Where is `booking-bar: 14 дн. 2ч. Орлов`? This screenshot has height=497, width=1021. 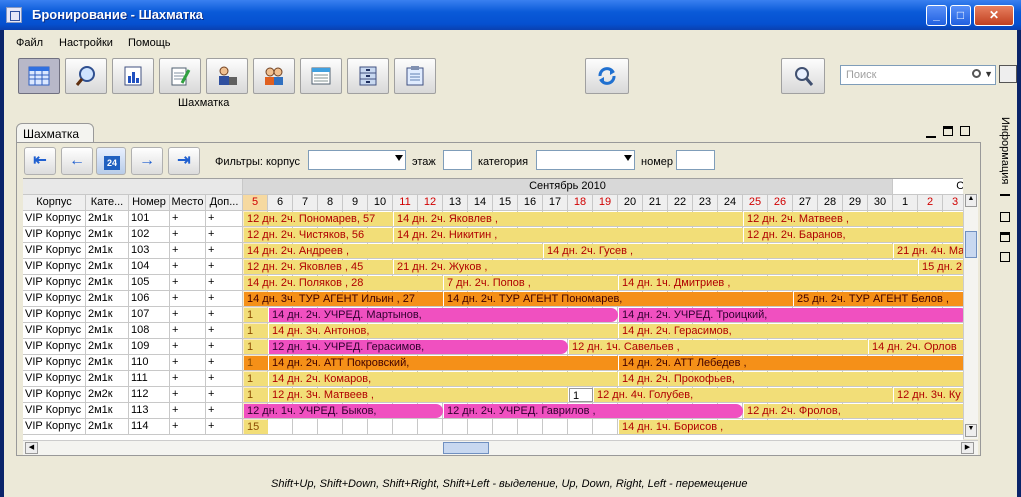
booking-bar: 14 дн. 2ч. Орлов is located at coordinates (916, 347).